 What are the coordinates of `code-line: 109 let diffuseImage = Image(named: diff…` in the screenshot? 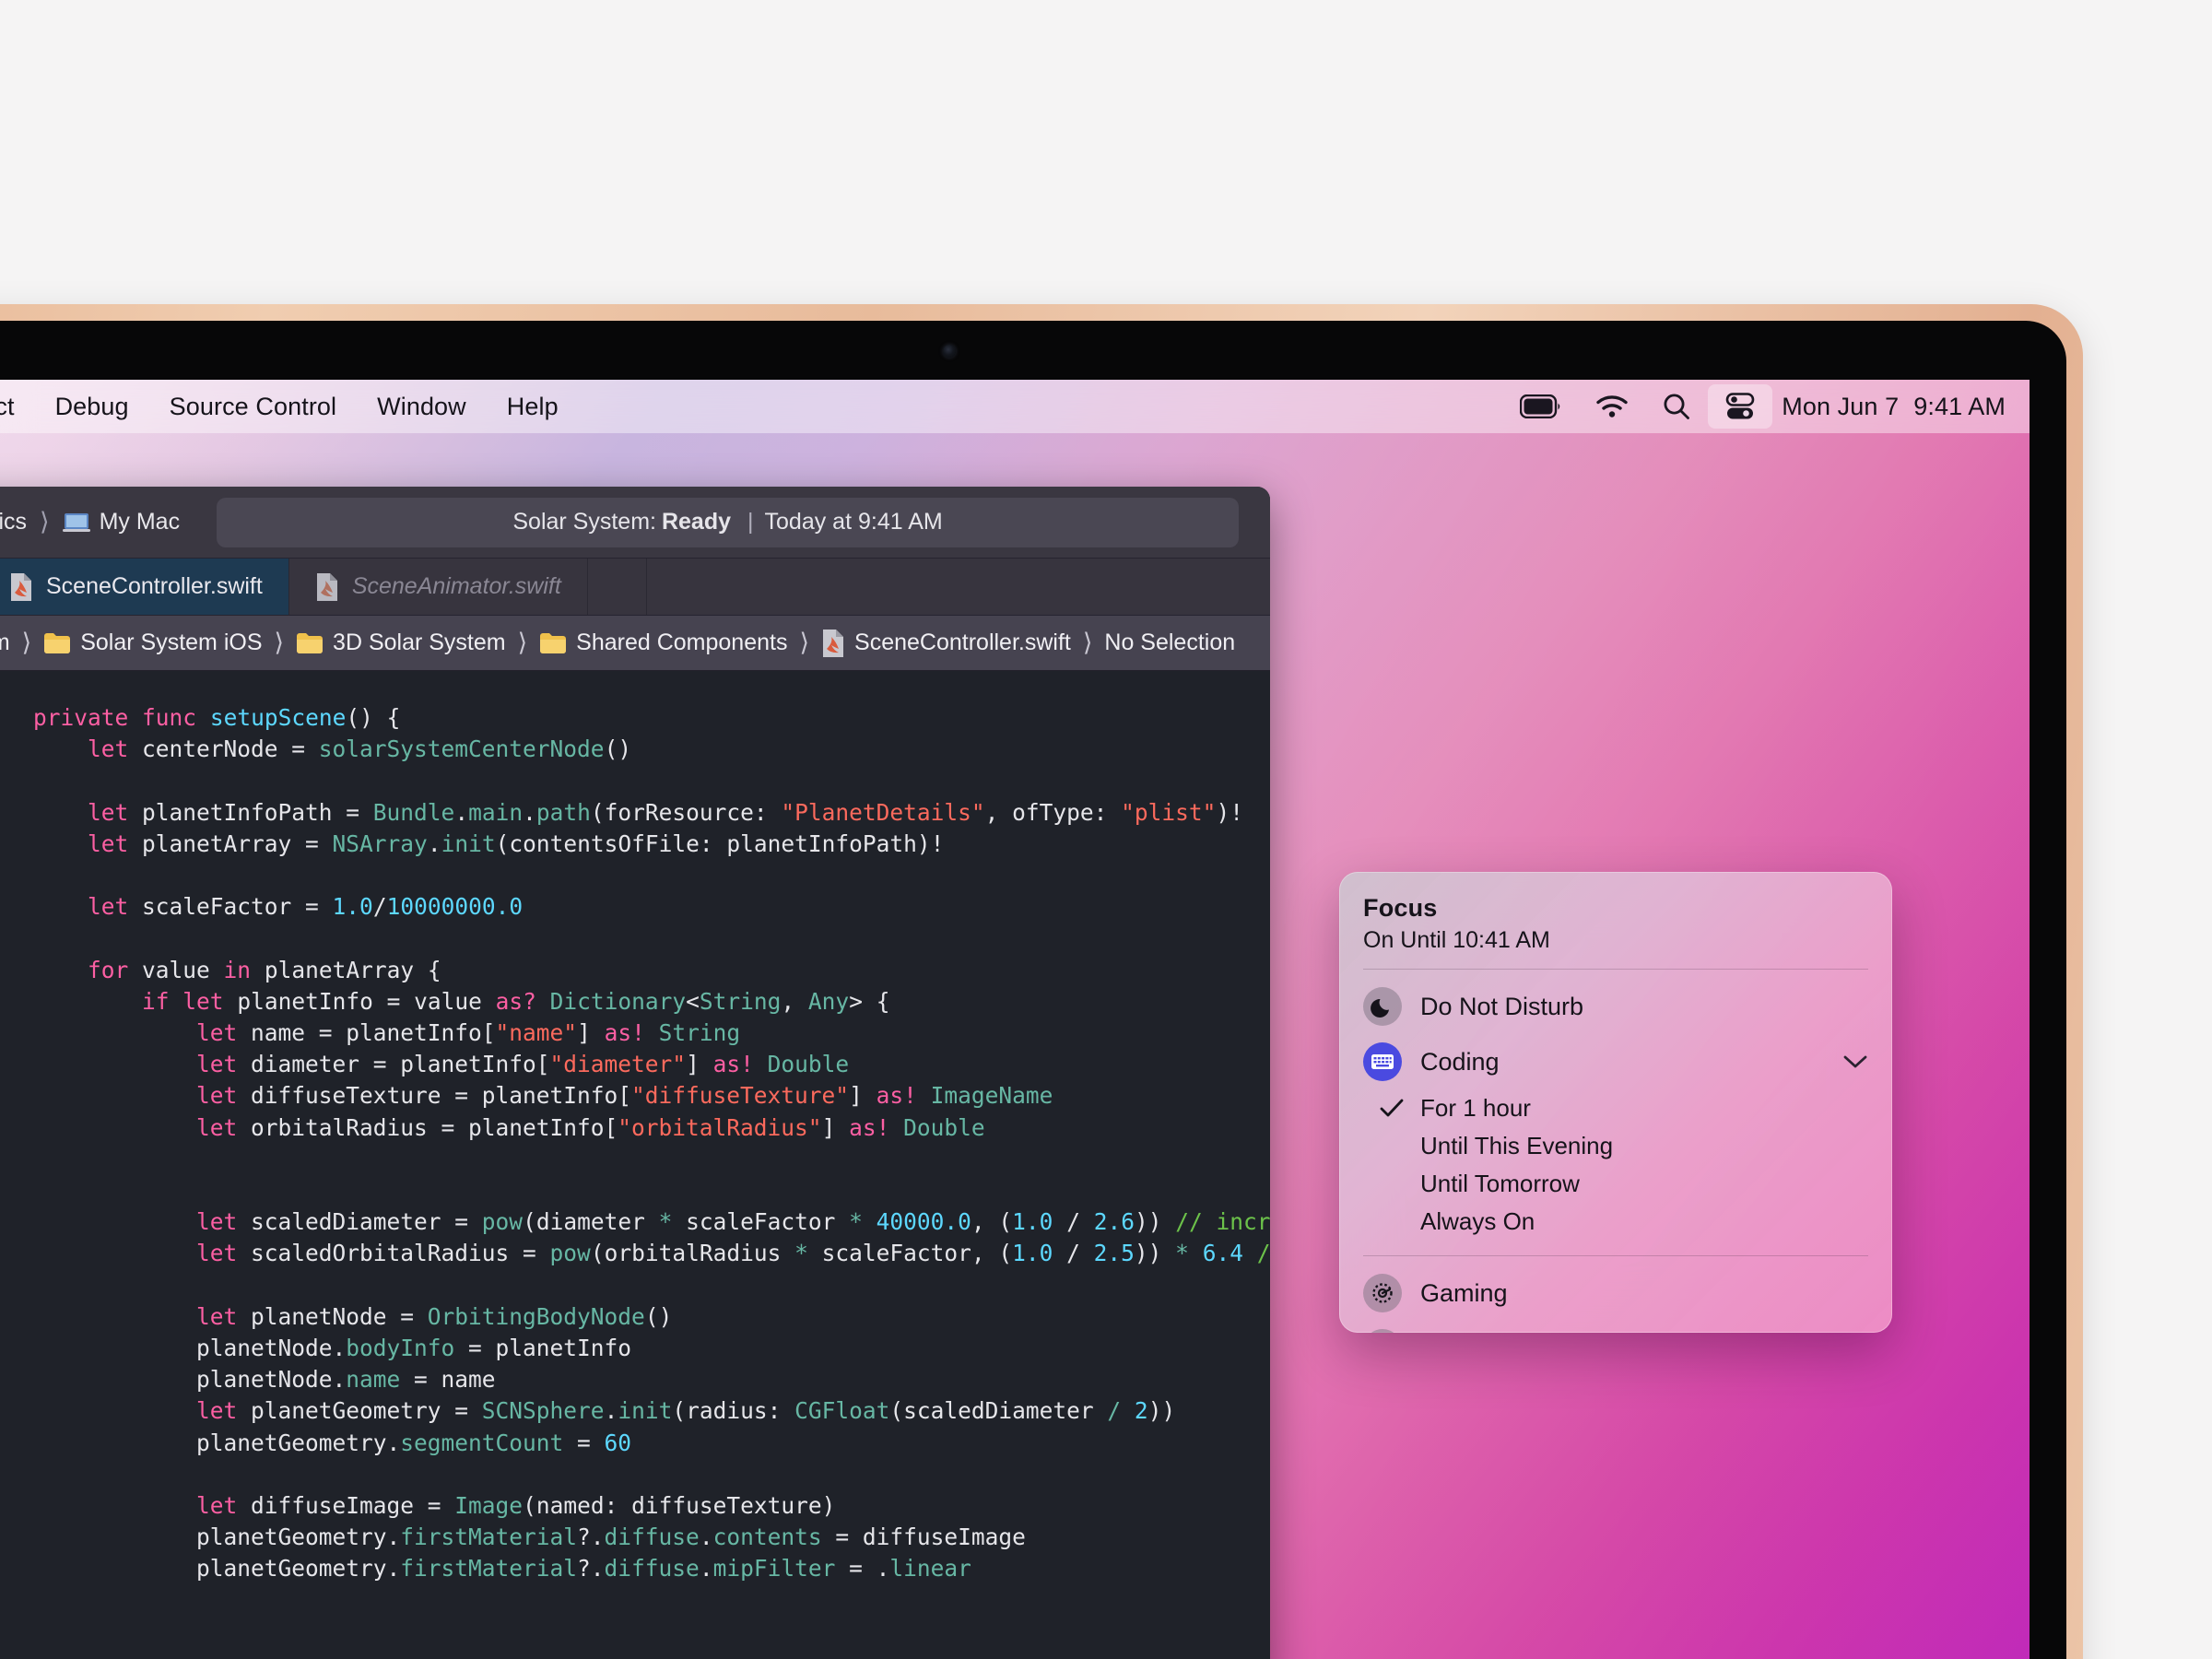 It's located at (635, 1506).